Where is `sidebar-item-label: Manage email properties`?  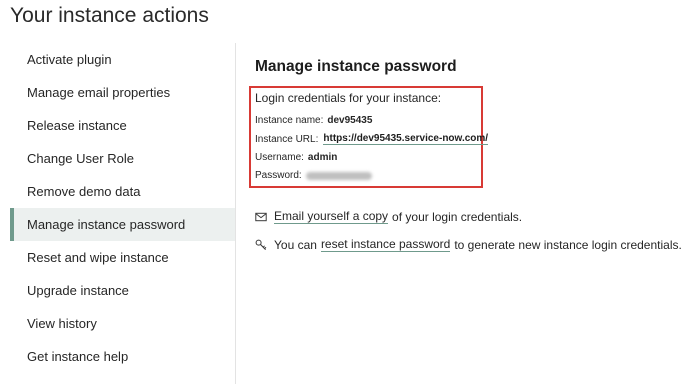 sidebar-item-label: Manage email properties is located at coordinates (99, 92).